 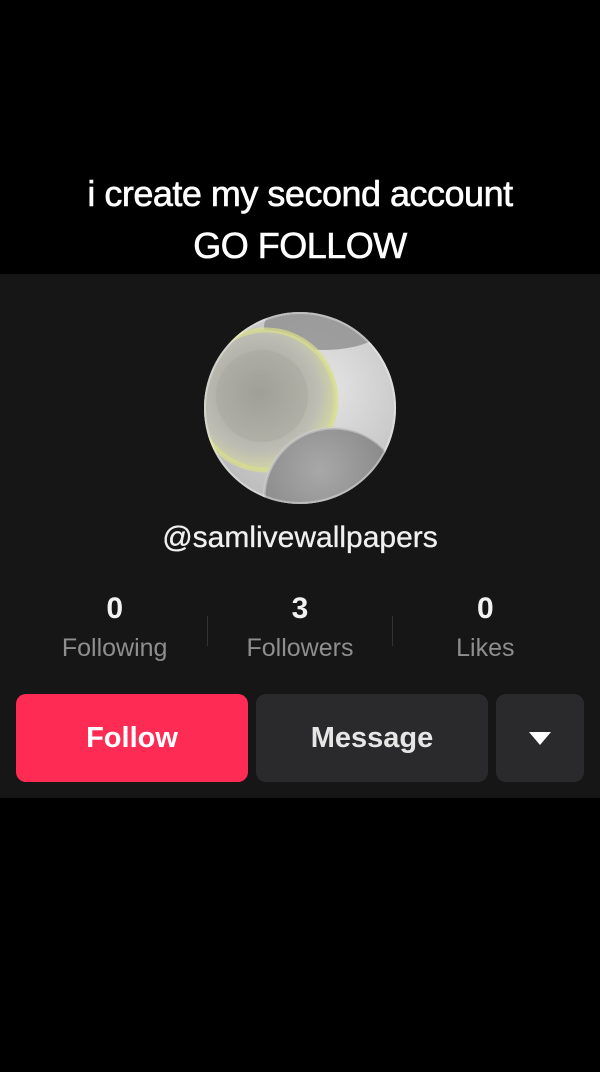 I want to click on avatar-image, so click(x=300, y=408).